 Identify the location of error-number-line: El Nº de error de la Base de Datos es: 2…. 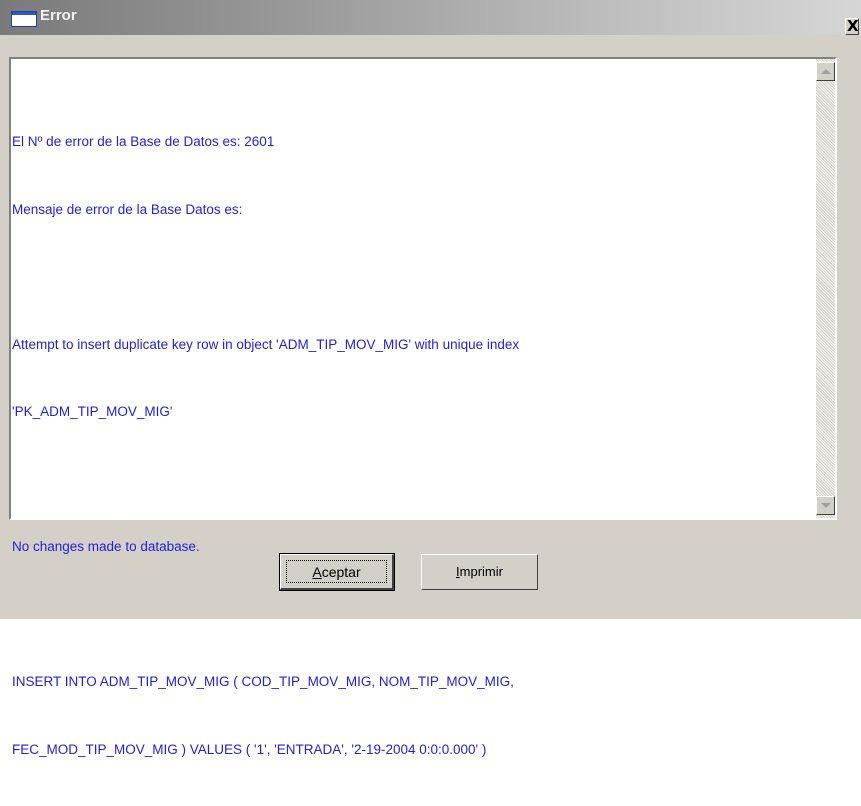
(143, 141).